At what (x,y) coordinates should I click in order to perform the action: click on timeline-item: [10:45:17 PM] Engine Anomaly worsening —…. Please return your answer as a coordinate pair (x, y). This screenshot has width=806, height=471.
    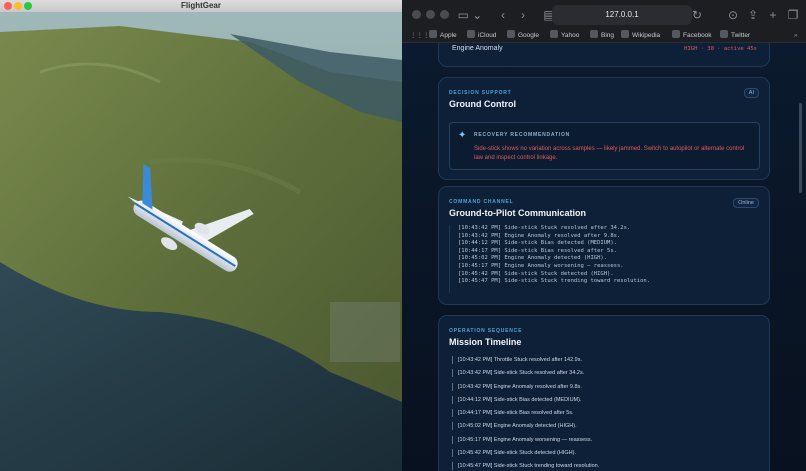
    Looking at the image, I should click on (604, 442).